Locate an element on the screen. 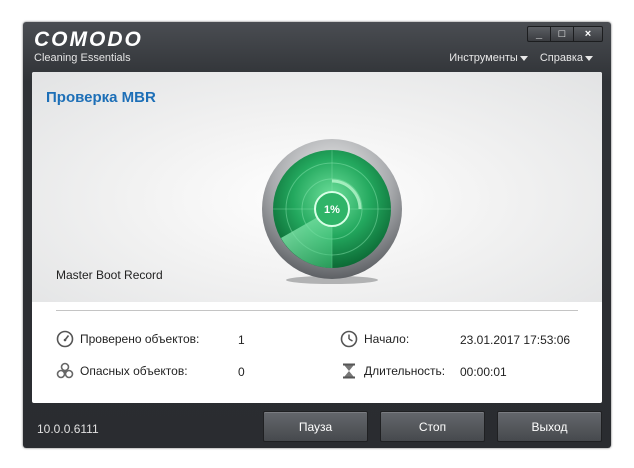 The width and height of the screenshot is (634, 468). clock-icon is located at coordinates (349, 339).